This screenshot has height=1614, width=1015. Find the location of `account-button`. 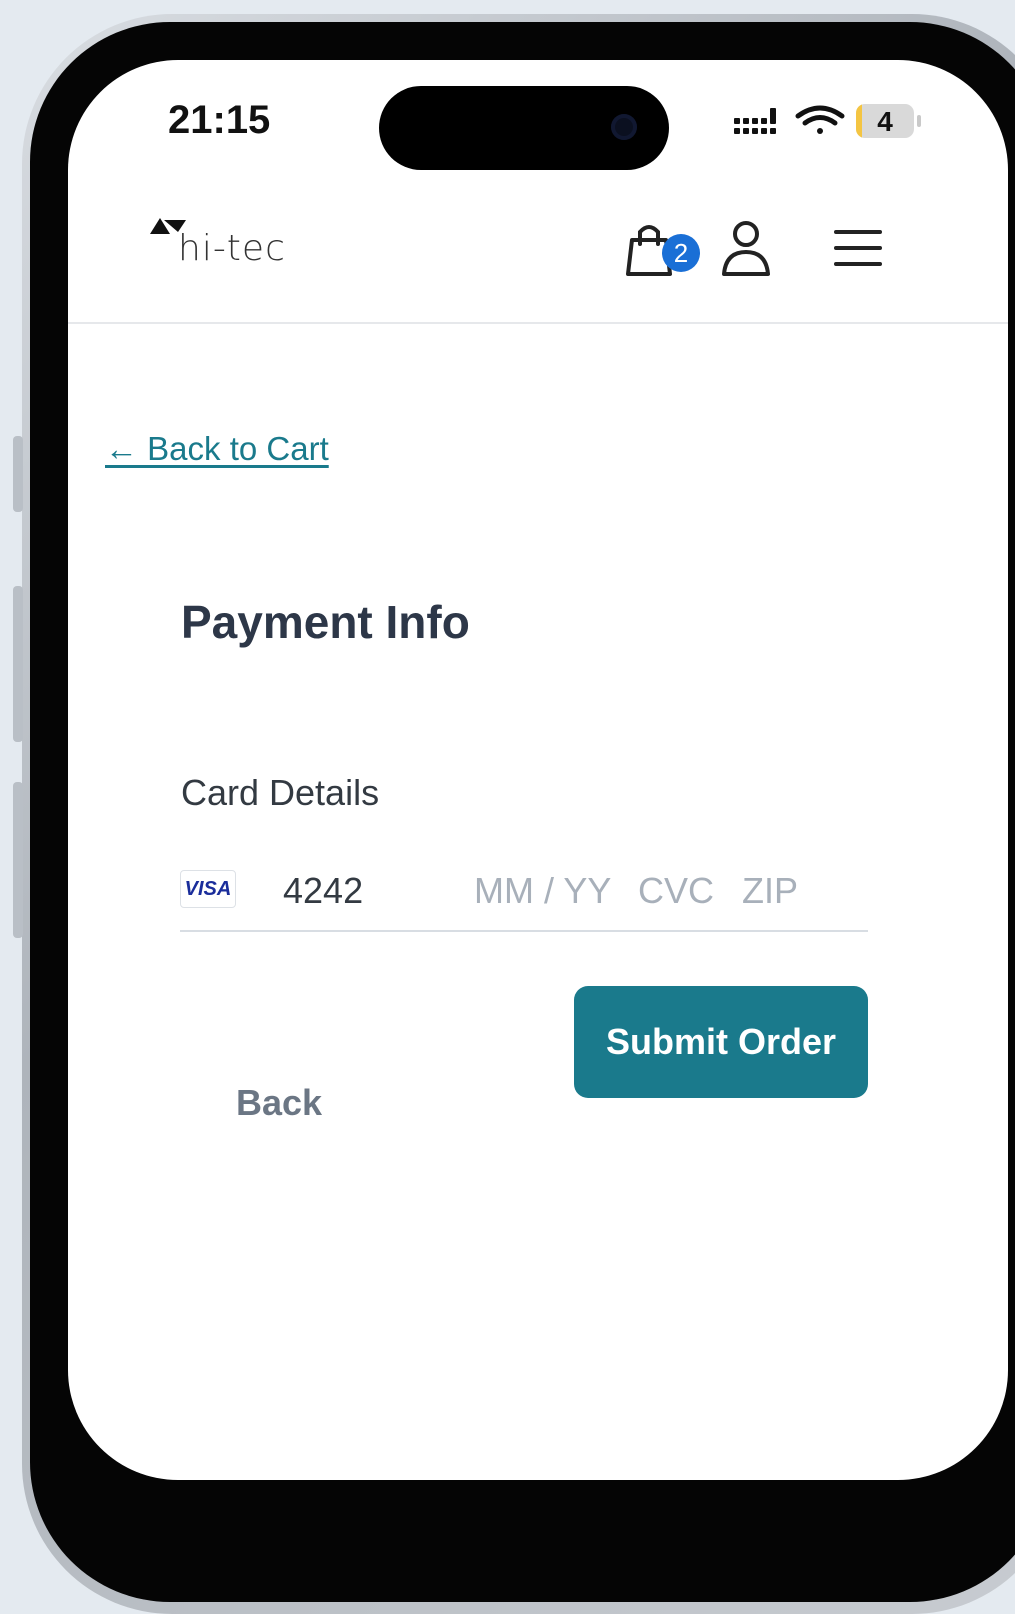

account-button is located at coordinates (746, 249).